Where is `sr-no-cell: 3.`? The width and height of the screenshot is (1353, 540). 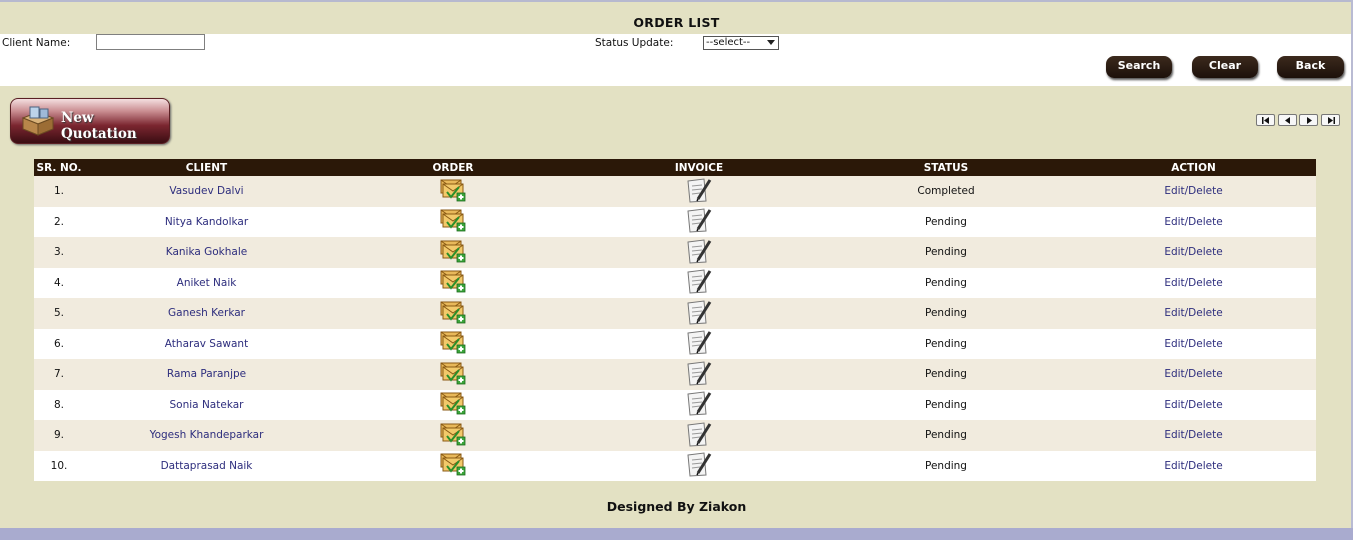
sr-no-cell: 3. is located at coordinates (59, 252).